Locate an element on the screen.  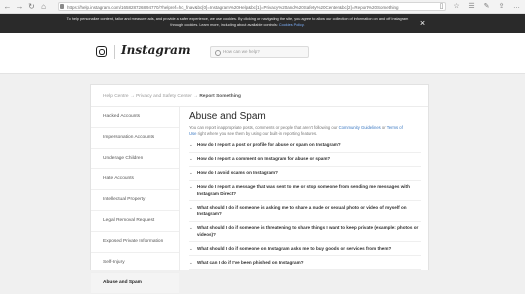
community-guidelines-link: Community Guidelines is located at coordinates (360, 127).